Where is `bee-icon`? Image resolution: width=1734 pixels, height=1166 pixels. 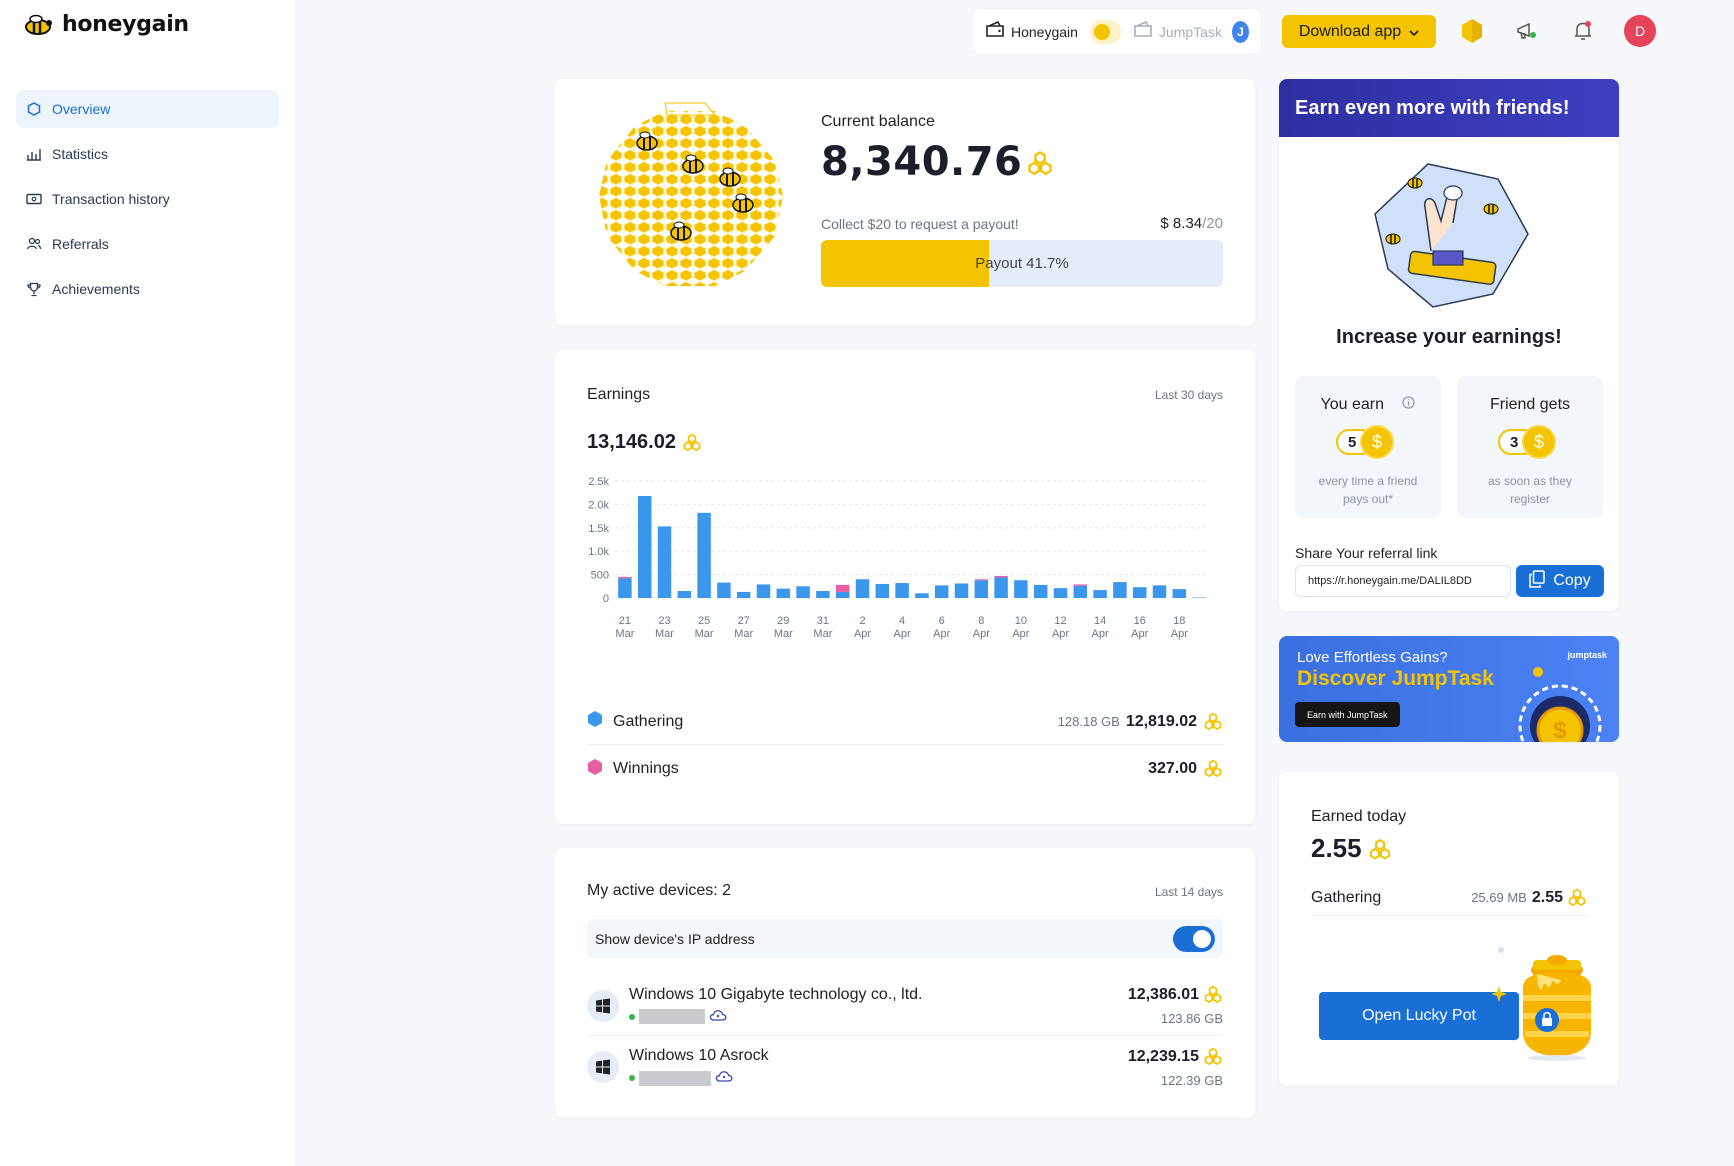 bee-icon is located at coordinates (1393, 239).